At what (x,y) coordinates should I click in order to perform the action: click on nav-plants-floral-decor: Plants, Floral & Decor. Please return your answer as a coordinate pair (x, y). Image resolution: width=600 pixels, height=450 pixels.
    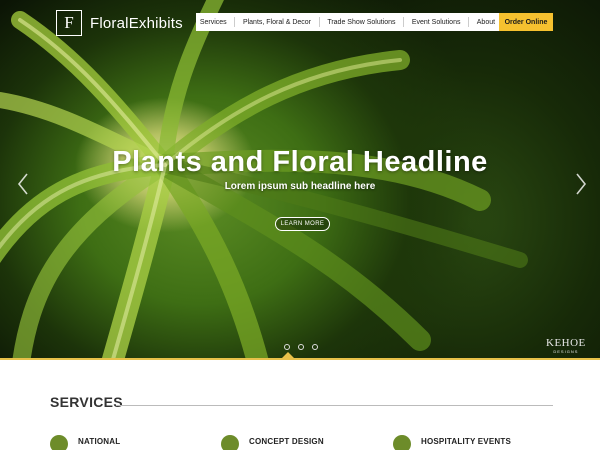
    Looking at the image, I should click on (277, 22).